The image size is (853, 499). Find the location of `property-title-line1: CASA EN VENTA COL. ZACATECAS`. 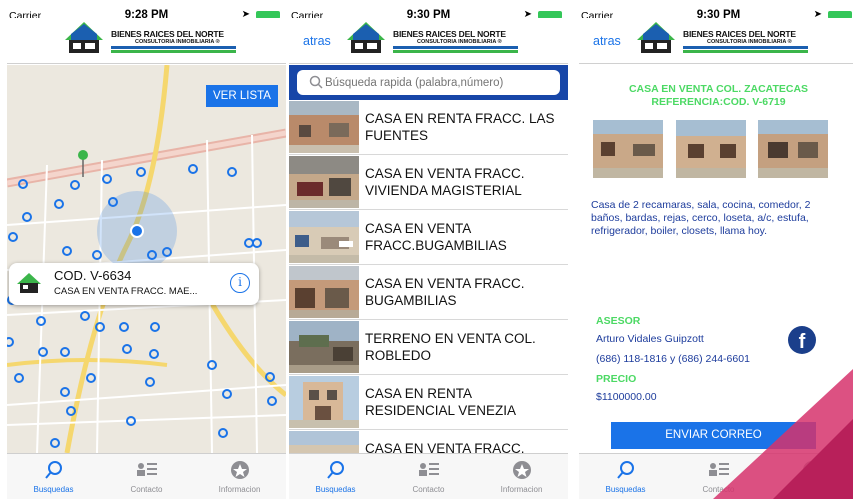

property-title-line1: CASA EN VENTA COL. ZACATECAS is located at coordinates (718, 89).